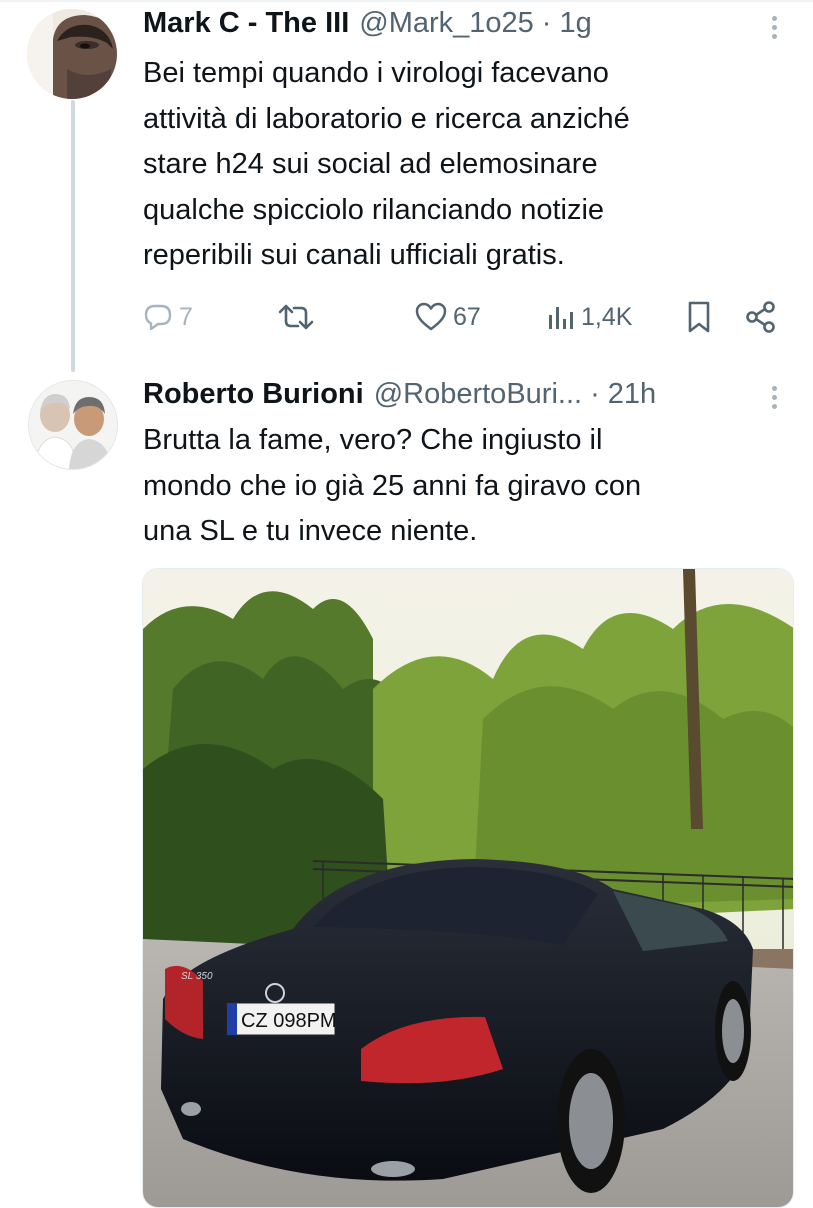 The height and width of the screenshot is (1208, 813). What do you see at coordinates (197, 976) in the screenshot?
I see `car-badge-text: SL 350` at bounding box center [197, 976].